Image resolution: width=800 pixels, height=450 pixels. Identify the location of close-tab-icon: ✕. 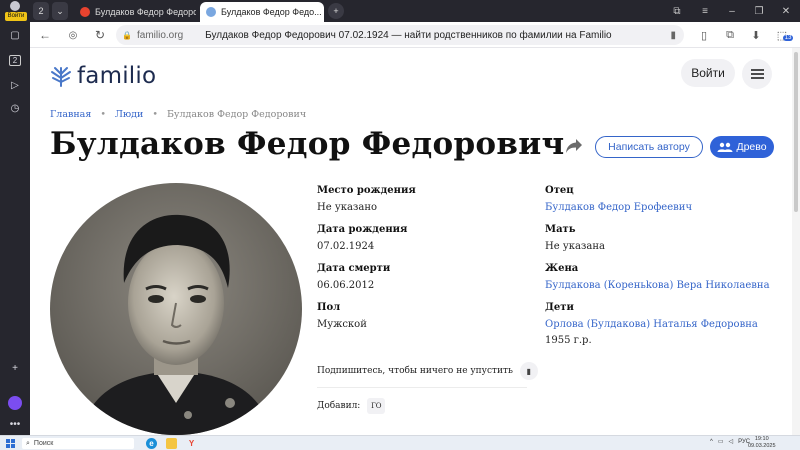
(323, 12).